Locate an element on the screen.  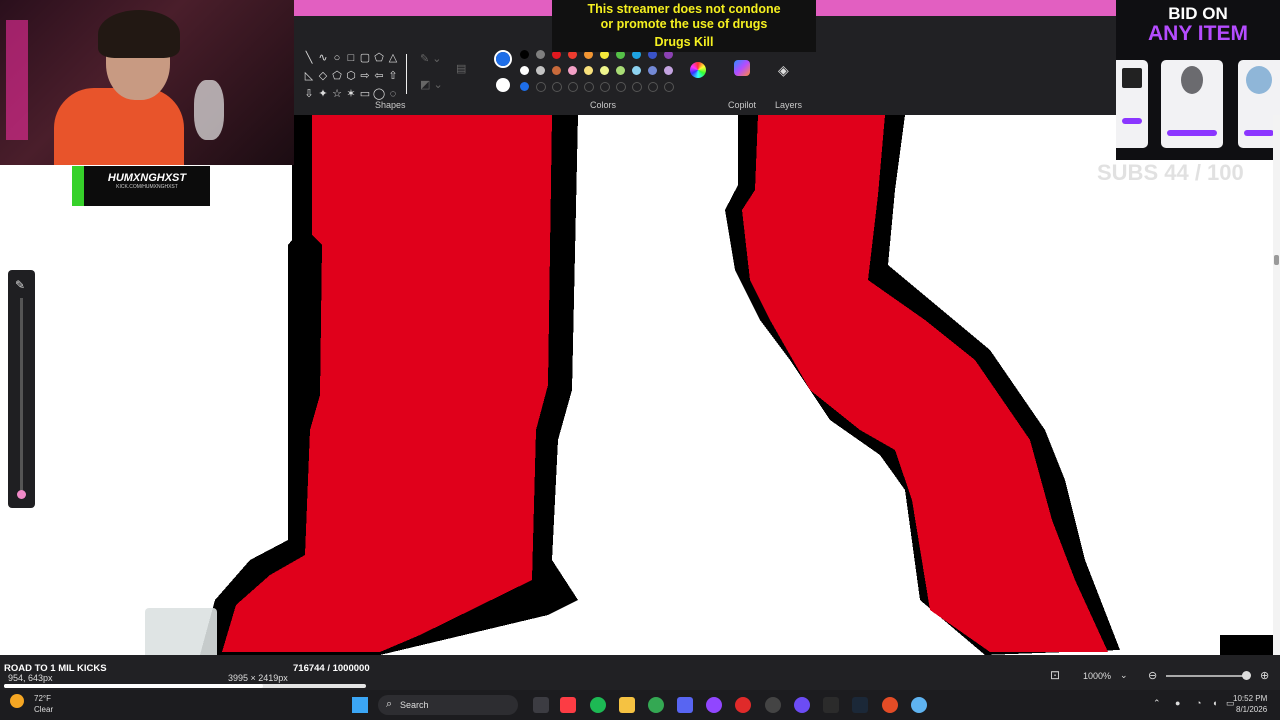
oval-shape-icon: ○ is located at coordinates (337, 58).